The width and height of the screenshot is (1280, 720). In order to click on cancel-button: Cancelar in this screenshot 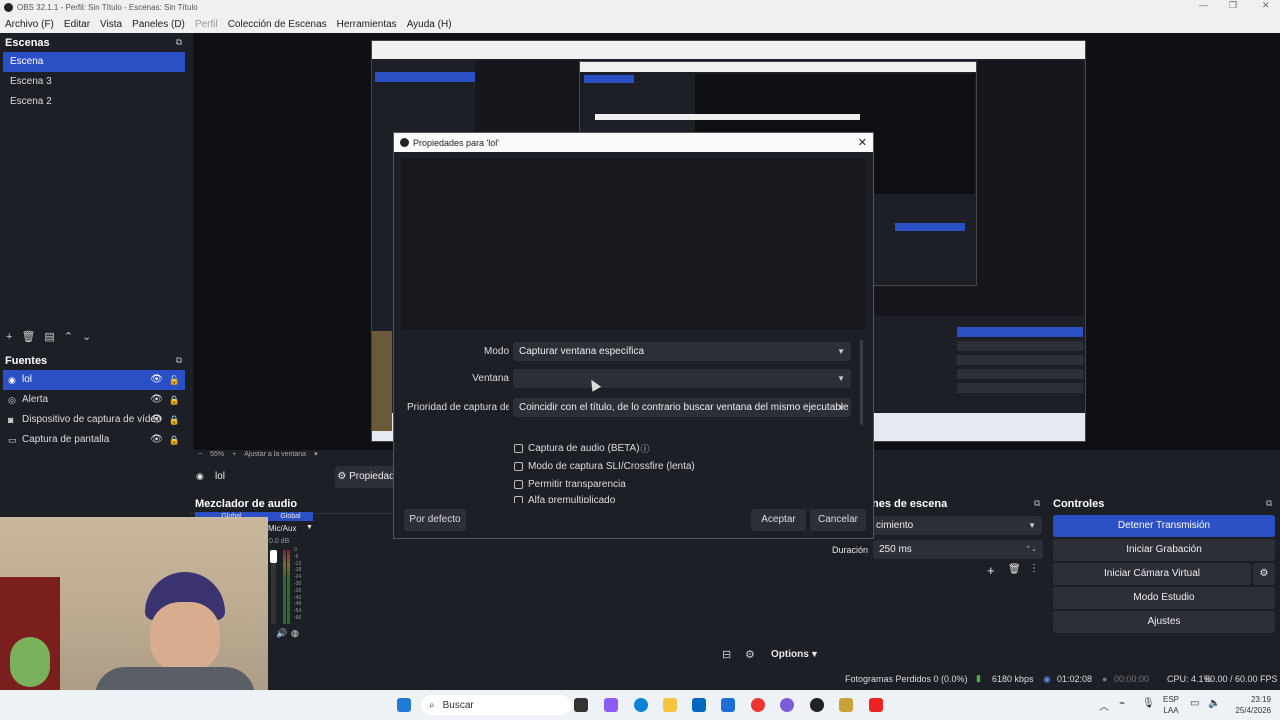, I will do `click(838, 520)`.